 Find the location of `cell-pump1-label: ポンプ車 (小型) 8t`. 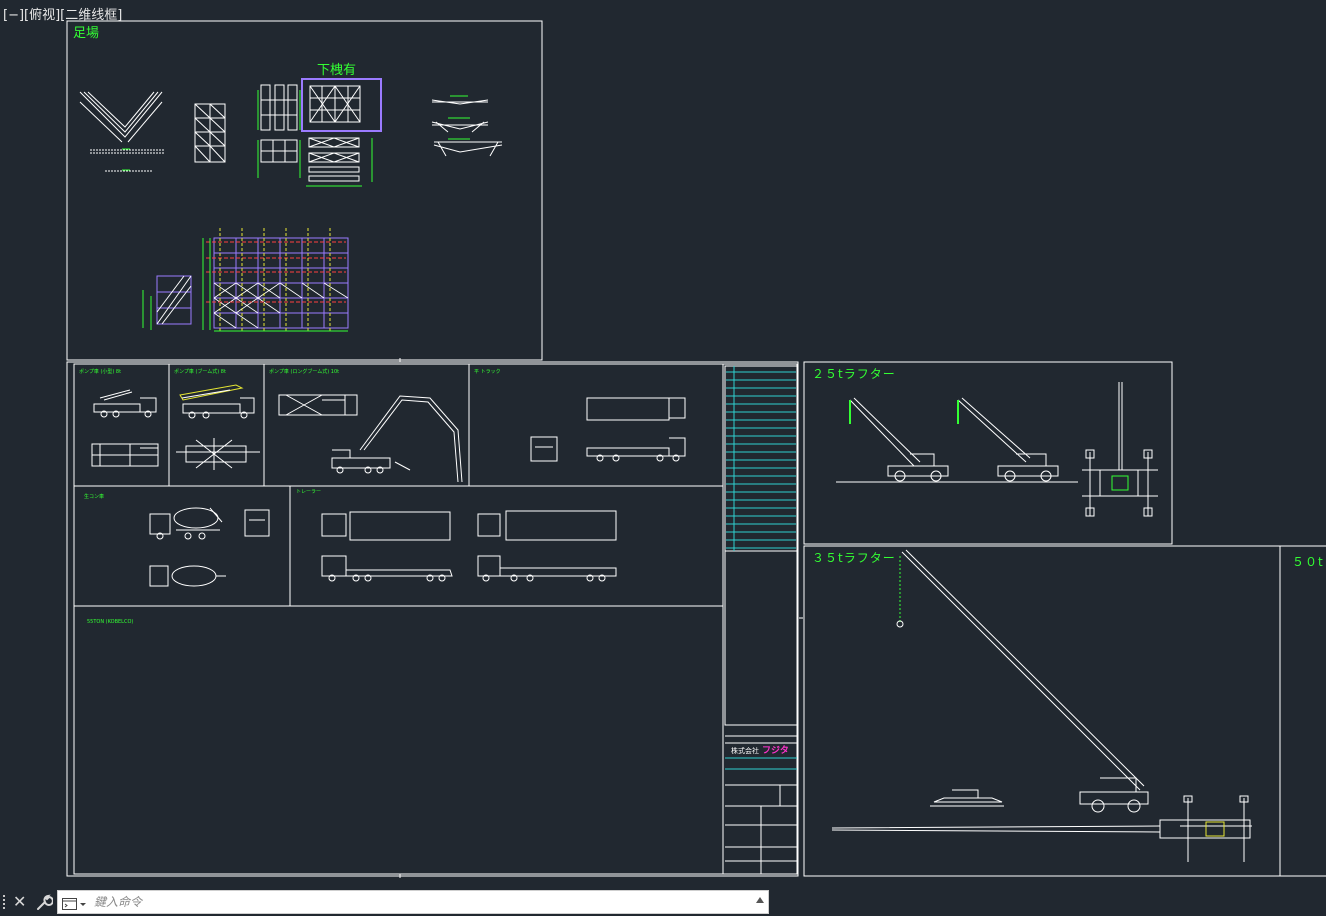

cell-pump1-label: ポンプ車 (小型) 8t is located at coordinates (100, 371).